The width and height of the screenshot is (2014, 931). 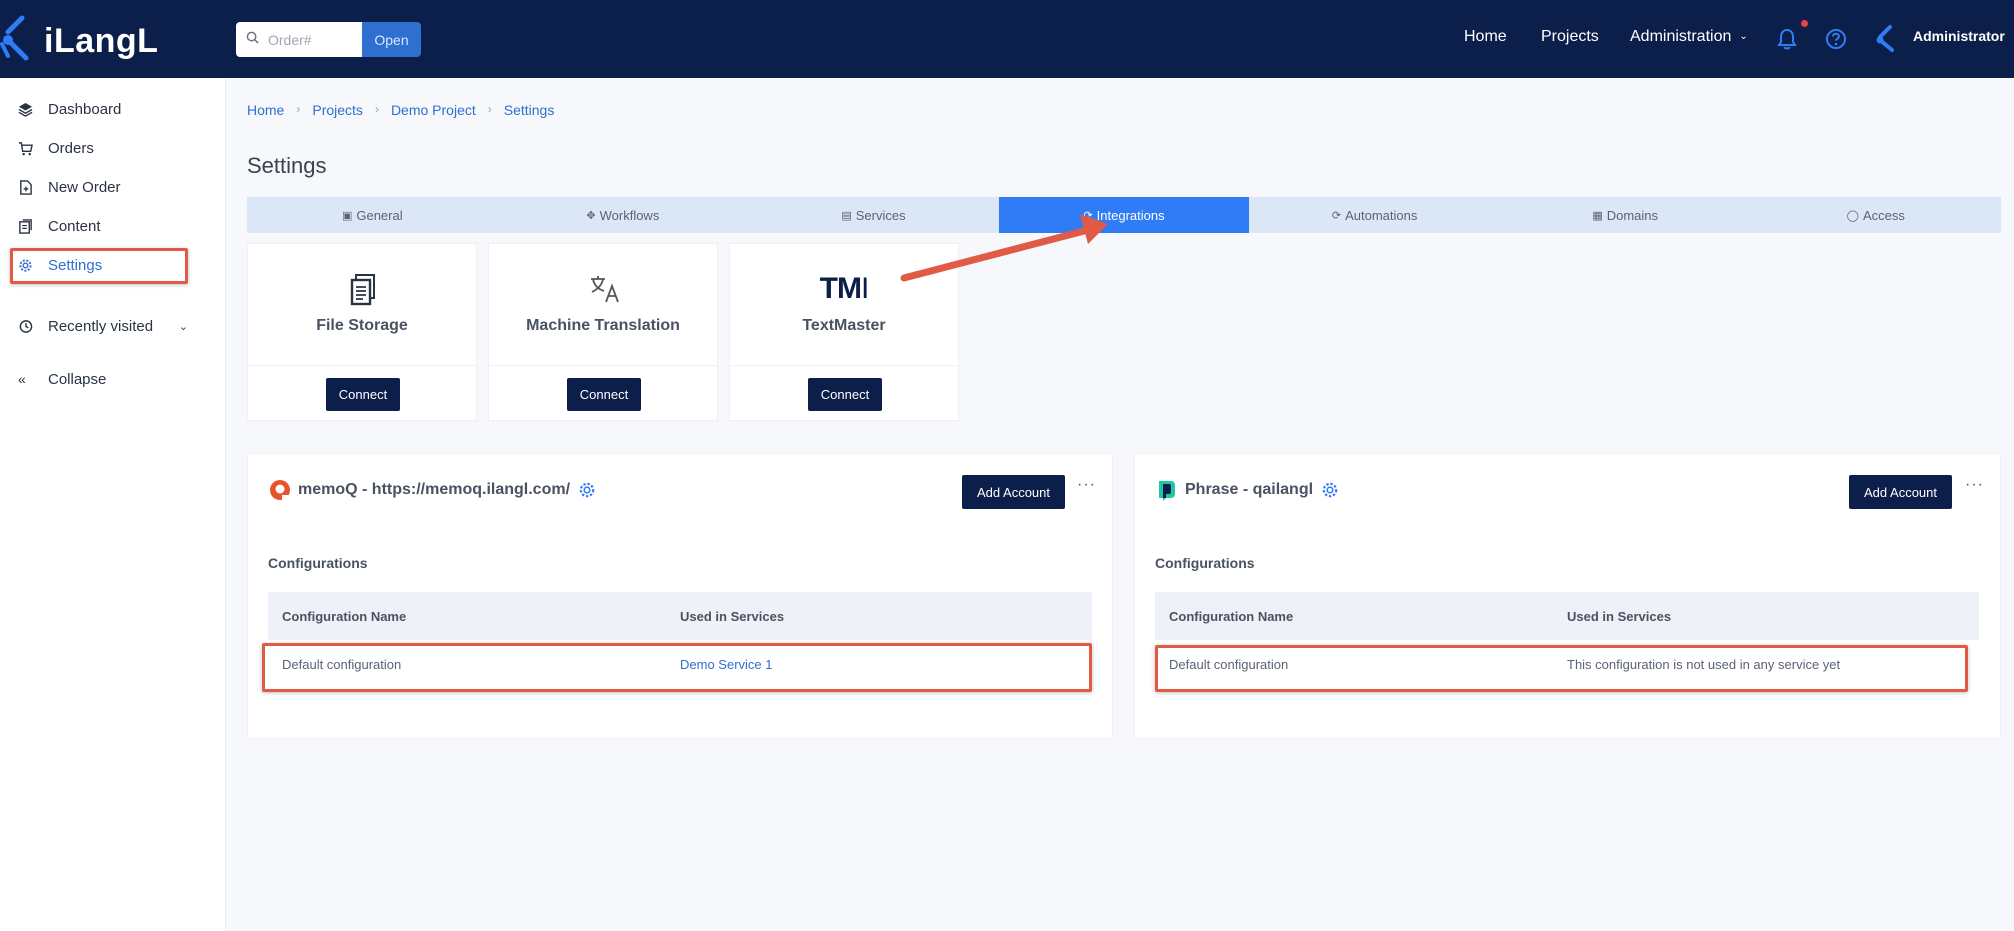 I want to click on translate-icon, so click(x=605, y=289).